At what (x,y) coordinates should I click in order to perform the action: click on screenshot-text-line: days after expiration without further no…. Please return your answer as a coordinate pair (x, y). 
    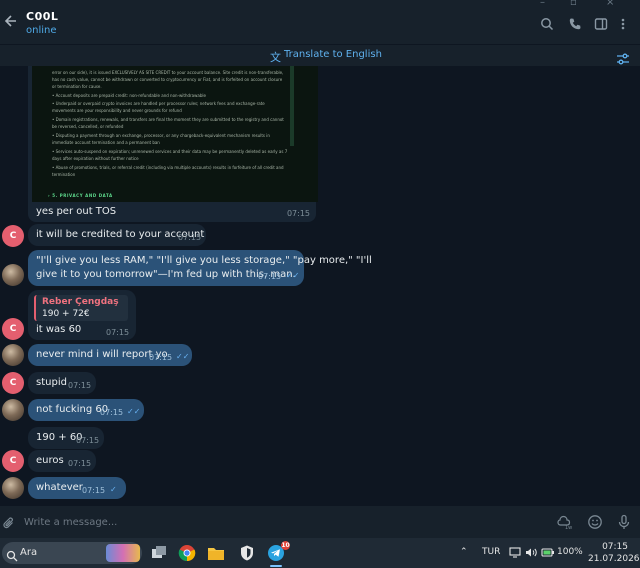
    Looking at the image, I should click on (95, 158).